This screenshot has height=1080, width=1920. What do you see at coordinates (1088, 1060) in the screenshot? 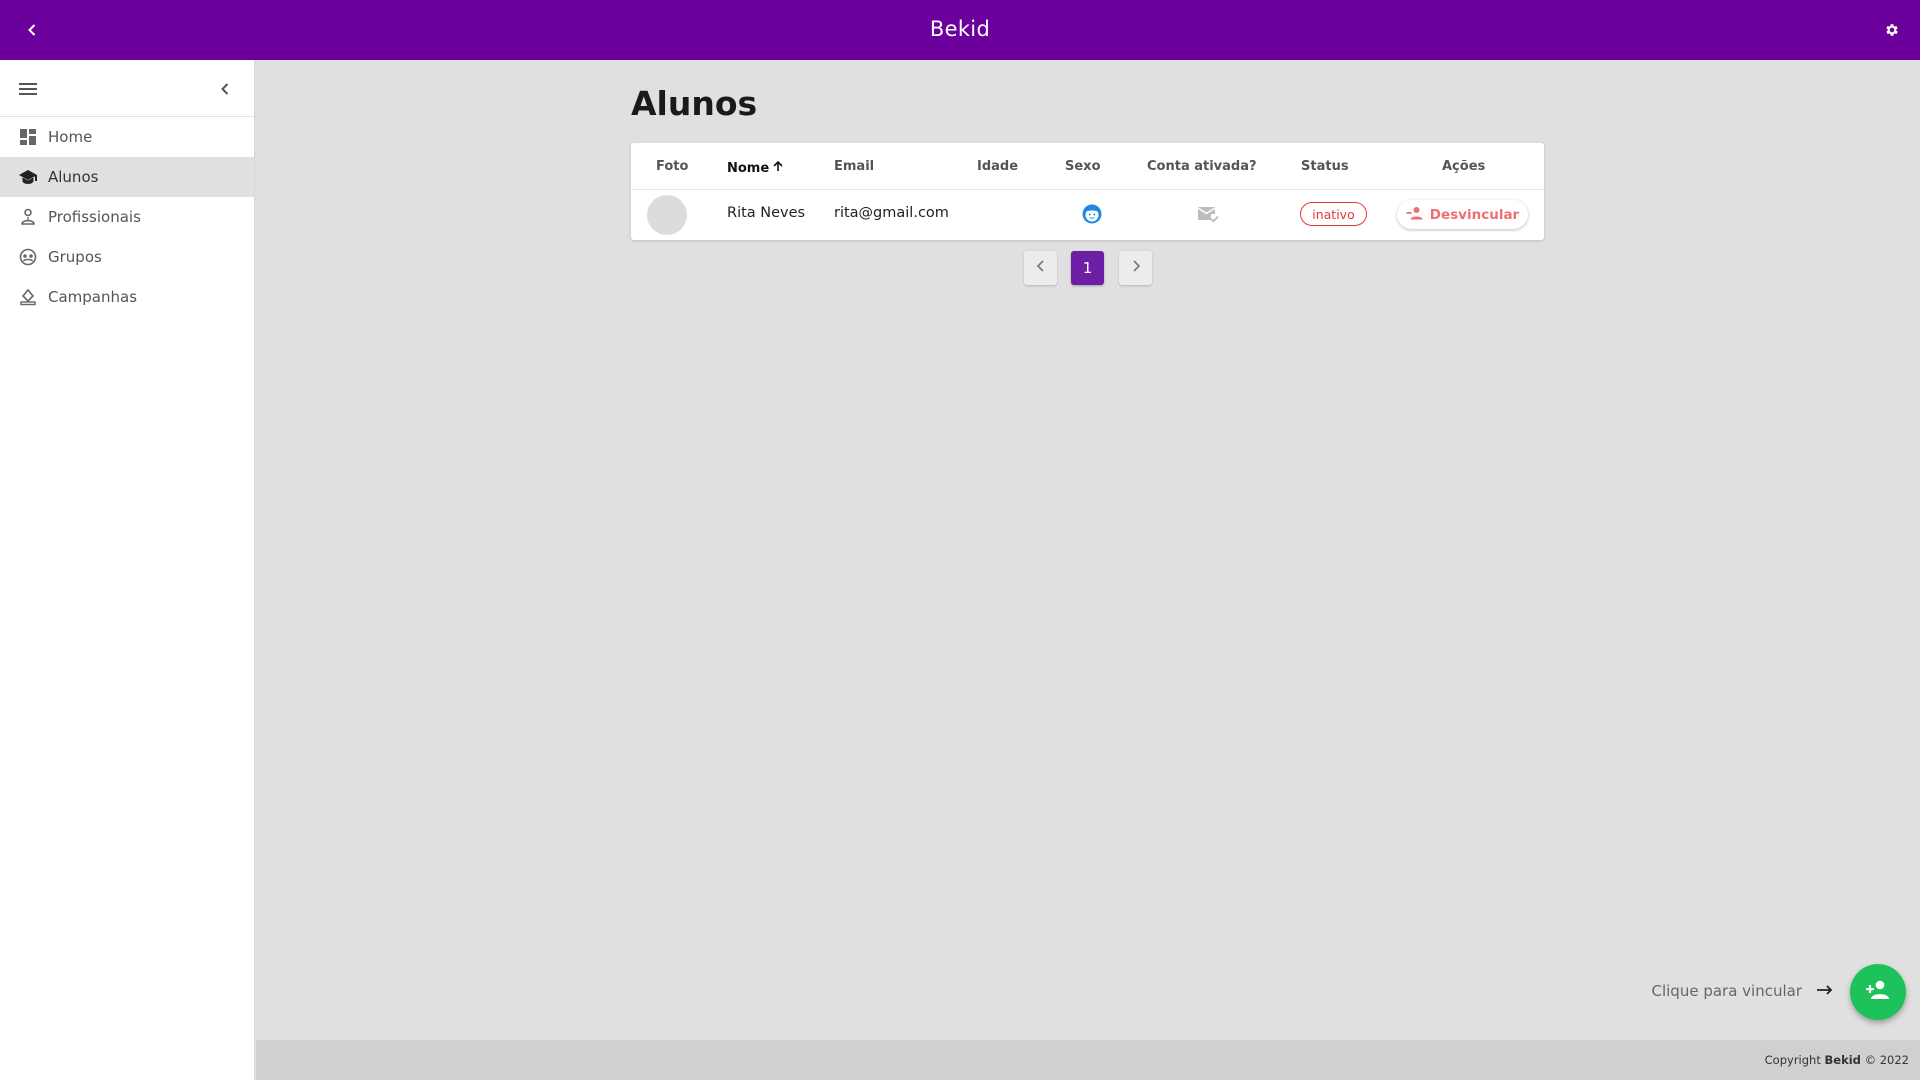
I see `footer: Copyright Bekid © 2022` at bounding box center [1088, 1060].